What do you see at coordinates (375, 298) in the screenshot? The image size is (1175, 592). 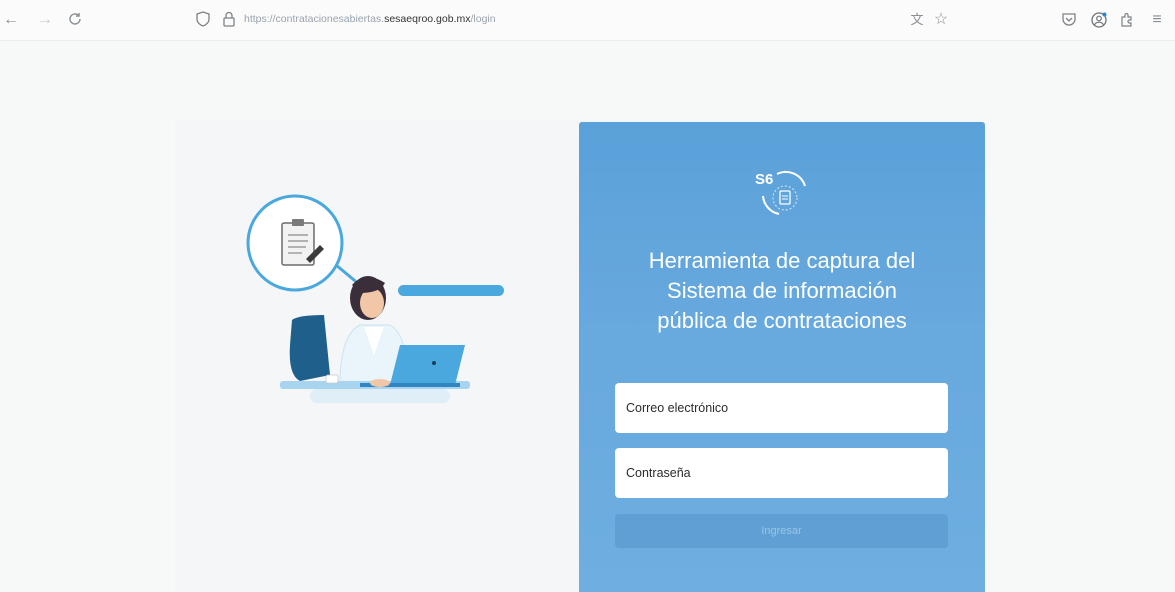 I see `office-worker-illustration` at bounding box center [375, 298].